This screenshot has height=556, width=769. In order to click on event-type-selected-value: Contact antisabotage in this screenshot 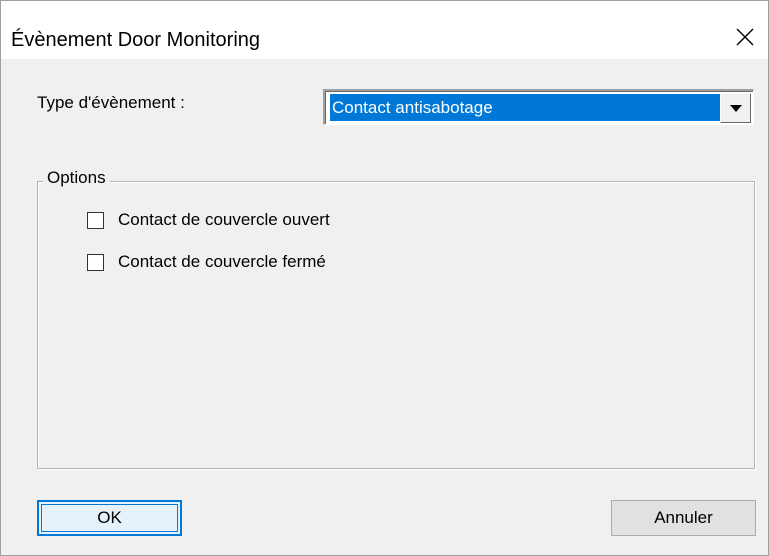, I will do `click(526, 107)`.